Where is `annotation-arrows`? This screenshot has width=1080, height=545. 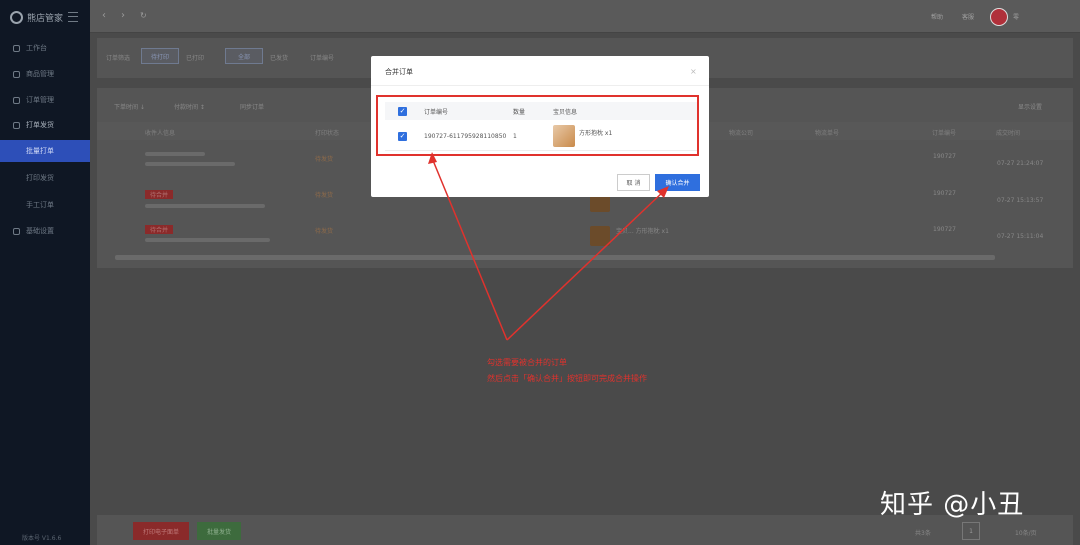
annotation-arrows is located at coordinates (548, 246).